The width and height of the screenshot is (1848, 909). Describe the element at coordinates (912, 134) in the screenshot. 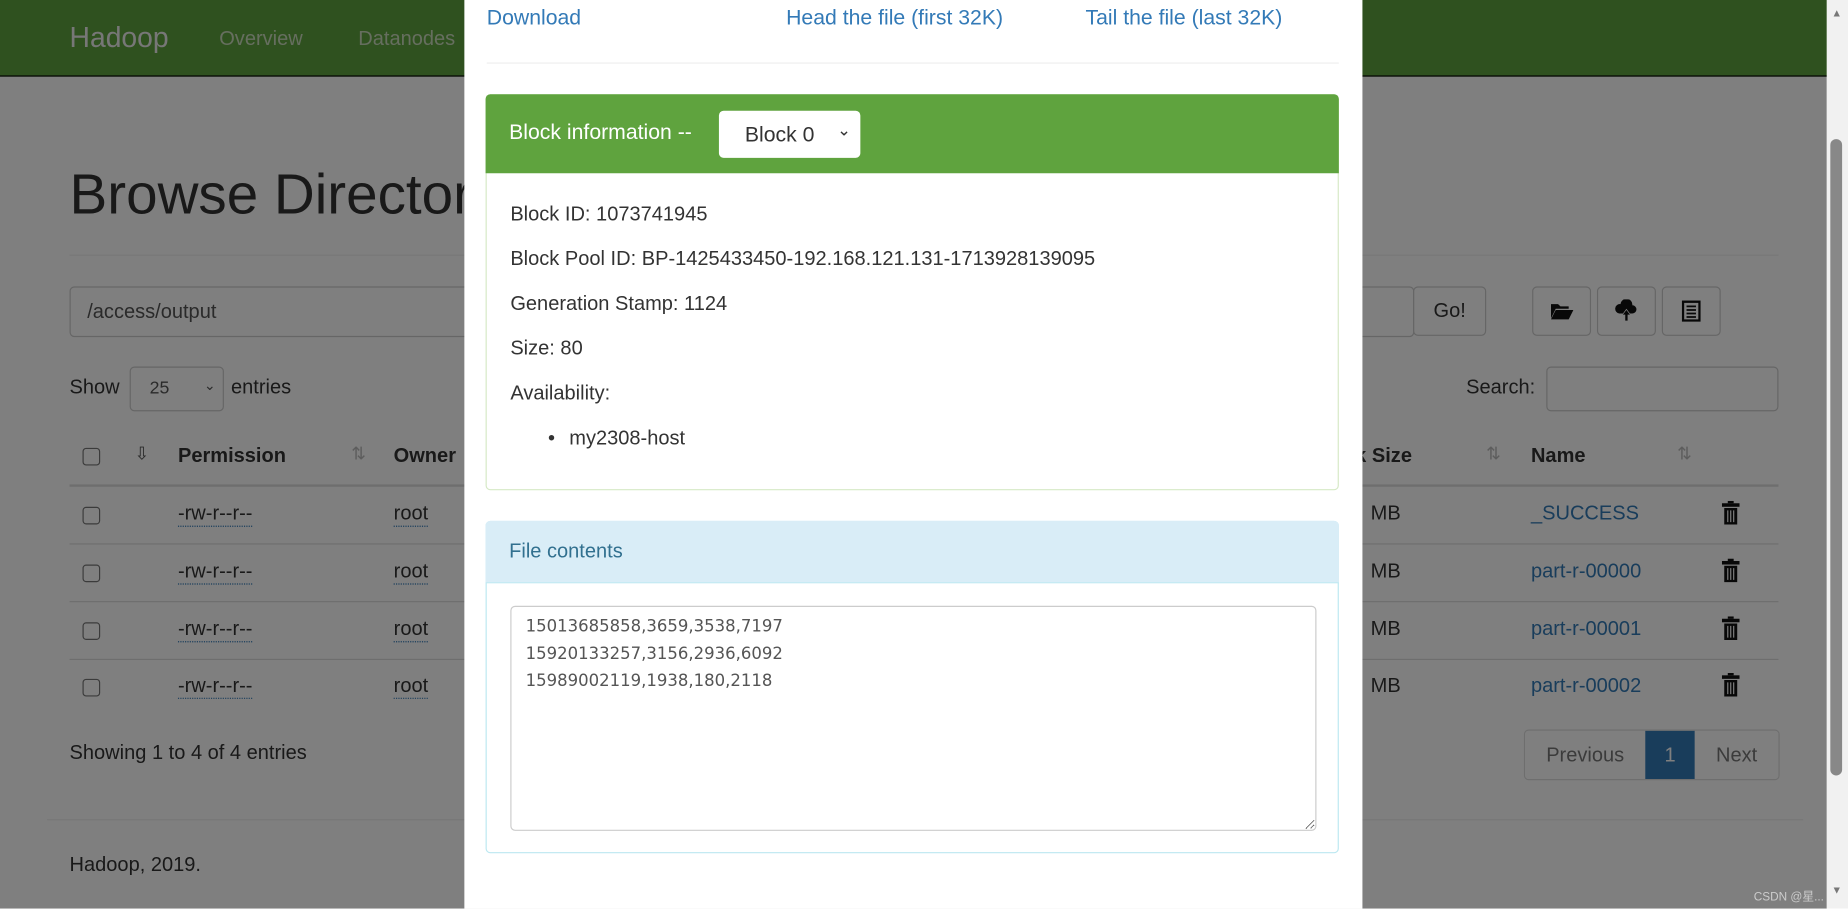

I see `block-panel-header: Block information -- Block 0 ⌄` at that location.